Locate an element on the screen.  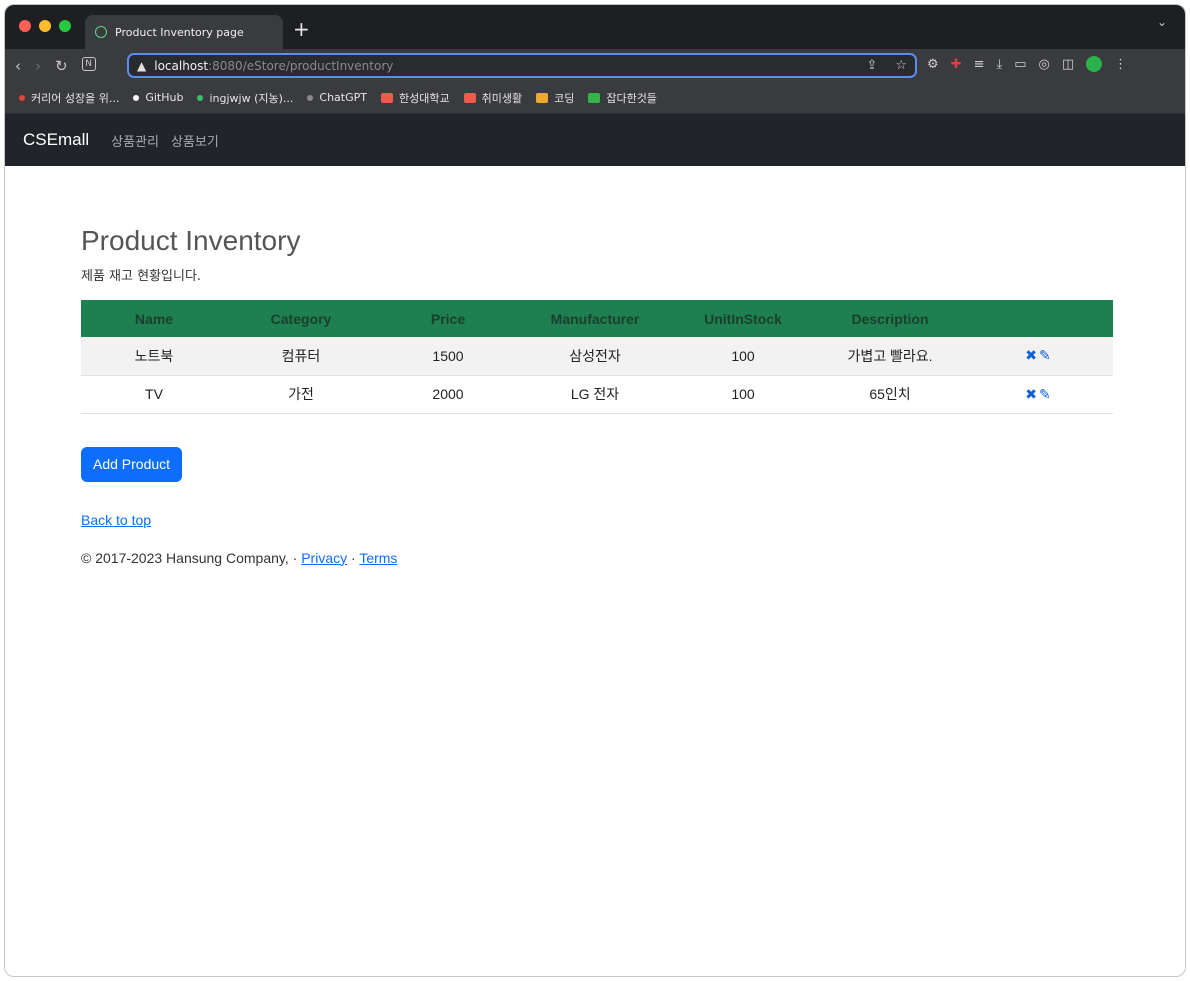
cell-description: 가볍고 빨라요. is located at coordinates (890, 356).